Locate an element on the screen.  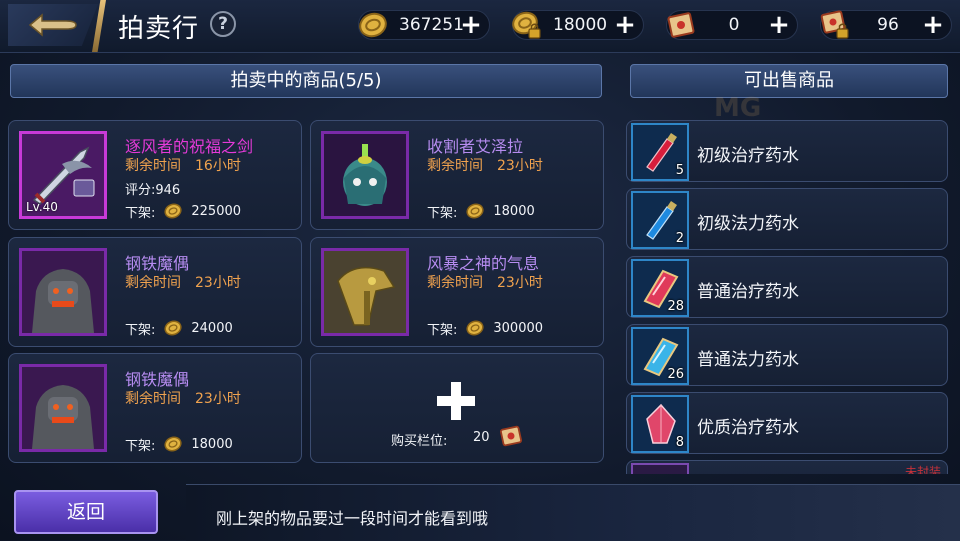
item-count: 2 is located at coordinates (679, 238).